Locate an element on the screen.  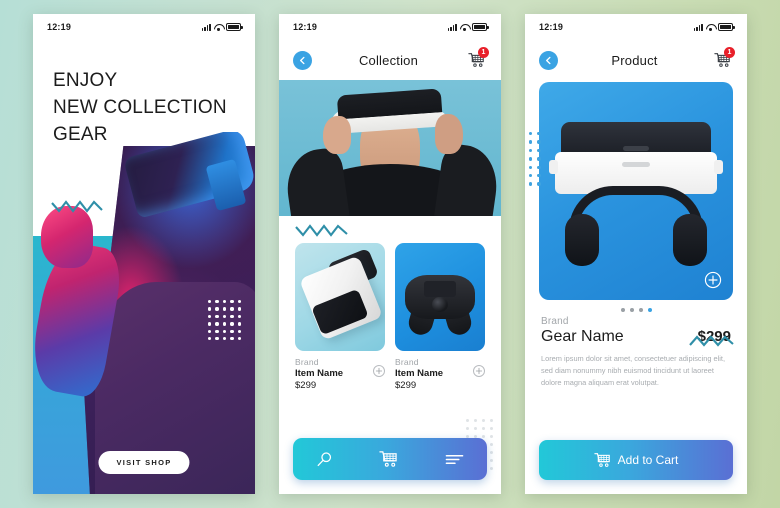
page-title: Product is located at coordinates (634, 60).